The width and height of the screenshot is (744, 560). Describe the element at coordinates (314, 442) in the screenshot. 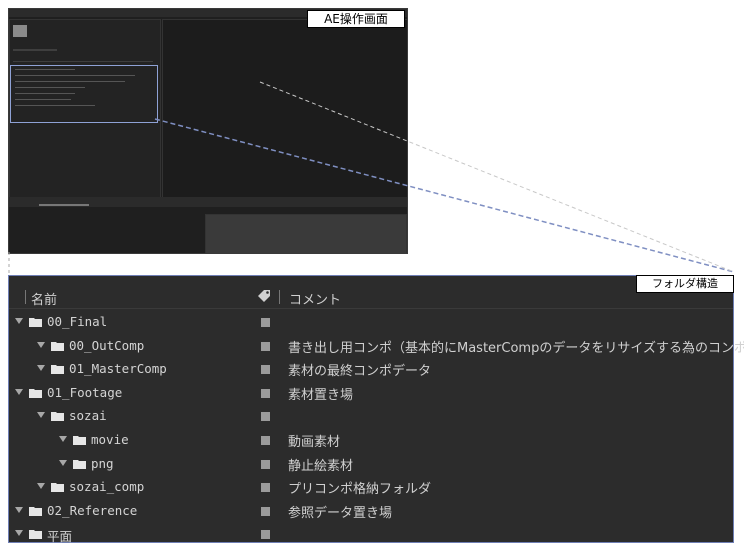

I see `folder-comment: 動画素材` at that location.